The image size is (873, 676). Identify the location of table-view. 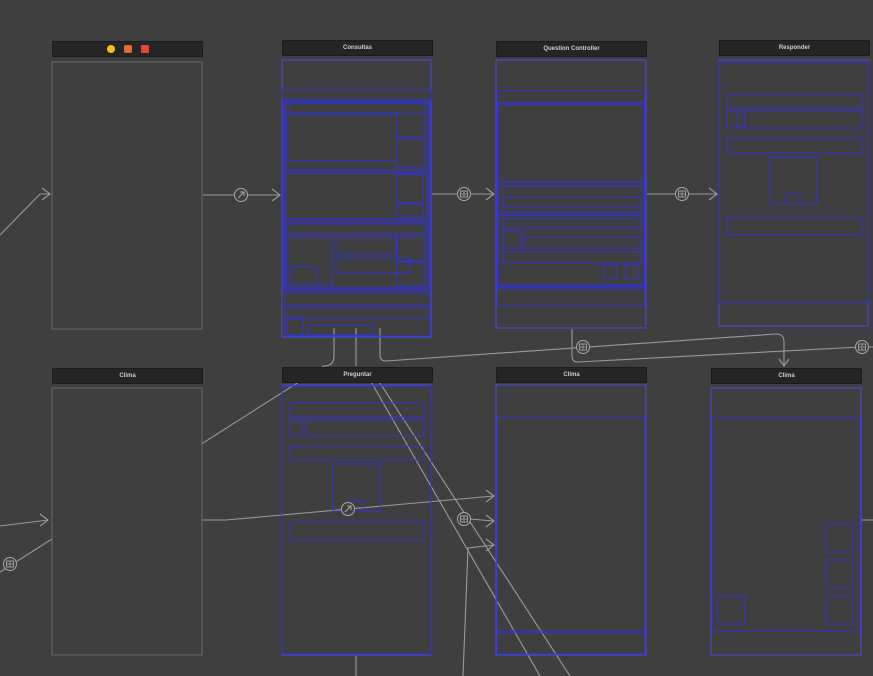
(571, 195).